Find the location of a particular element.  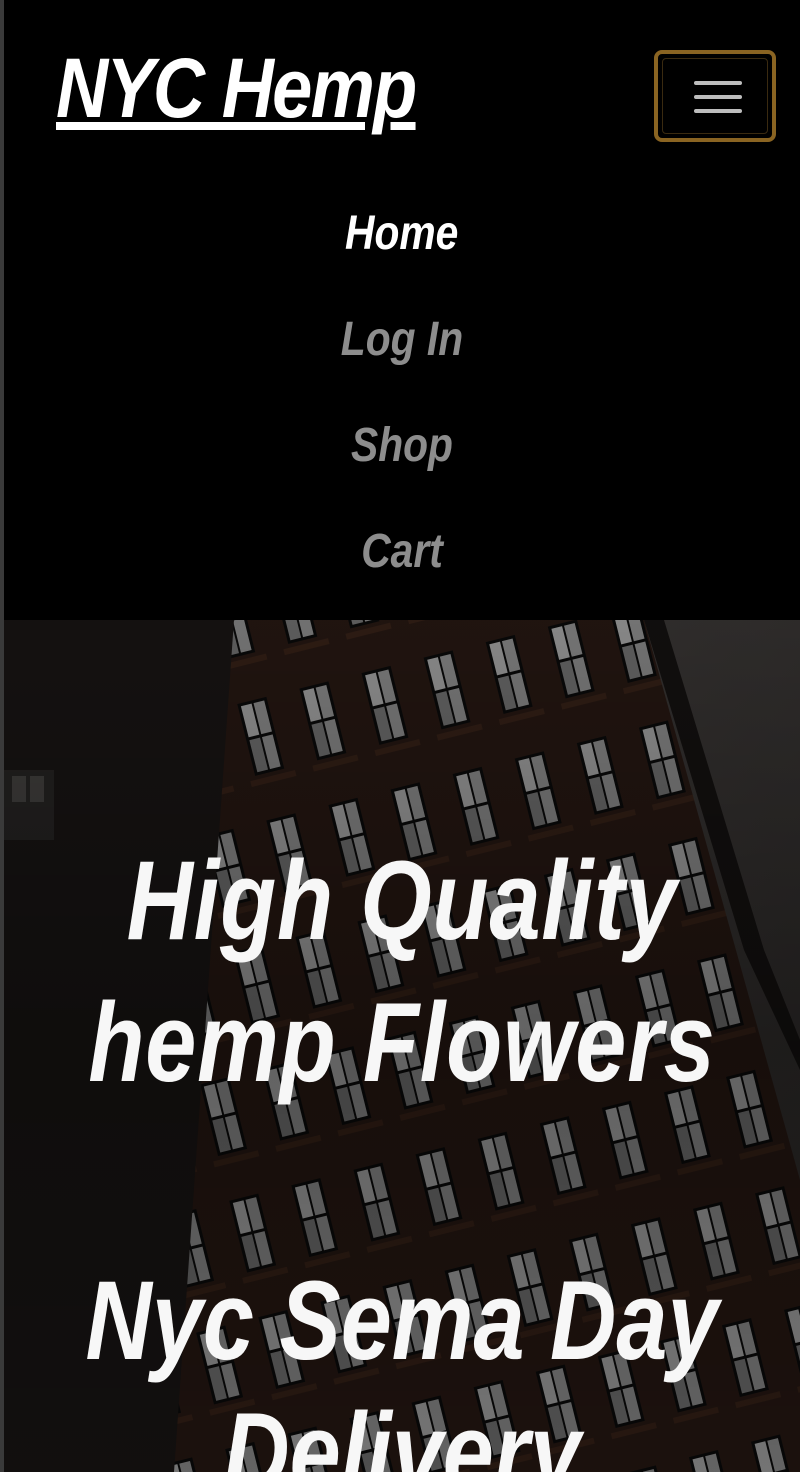

menu-toggle-button is located at coordinates (715, 96).